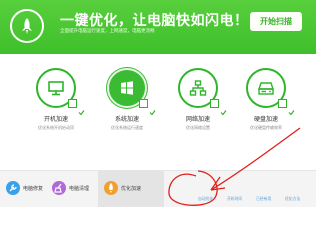  I want to click on tab-label: 优化加速, so click(131, 189).